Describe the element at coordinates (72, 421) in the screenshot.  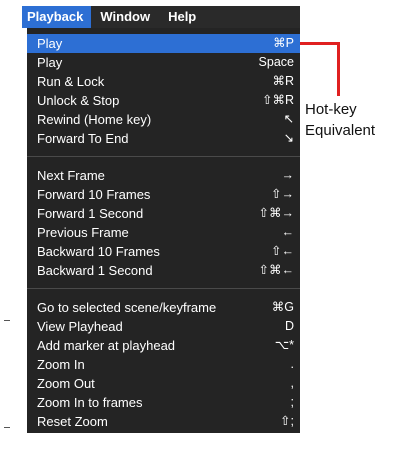
I see `menu-item-label: Reset Zoom` at that location.